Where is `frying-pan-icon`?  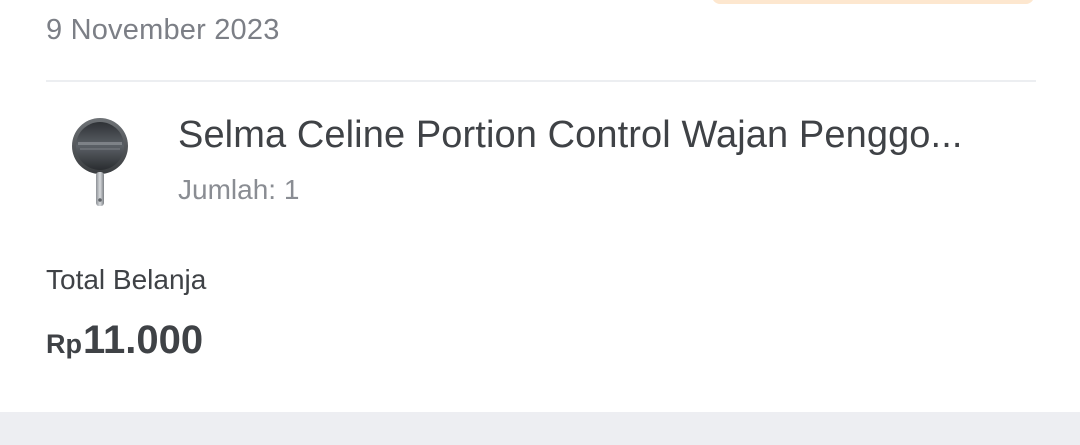 frying-pan-icon is located at coordinates (101, 161).